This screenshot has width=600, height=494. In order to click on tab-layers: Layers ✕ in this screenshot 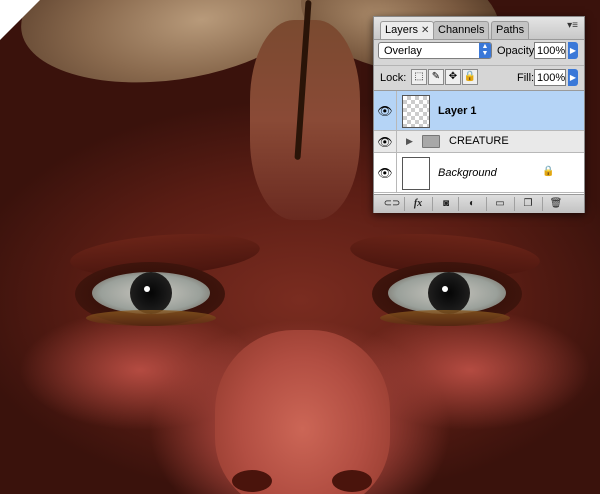, I will do `click(407, 30)`.